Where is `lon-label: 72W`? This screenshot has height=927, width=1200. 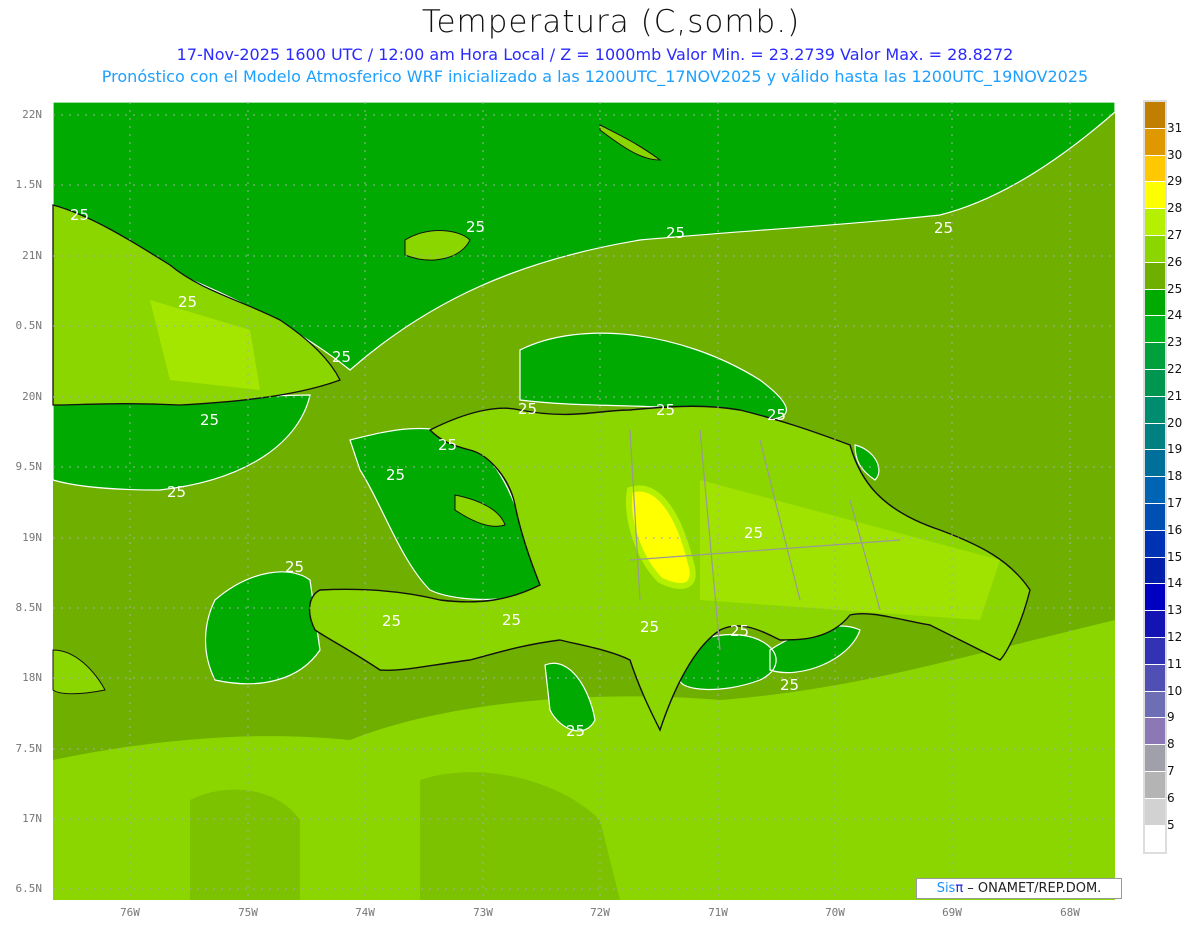 lon-label: 72W is located at coordinates (600, 912).